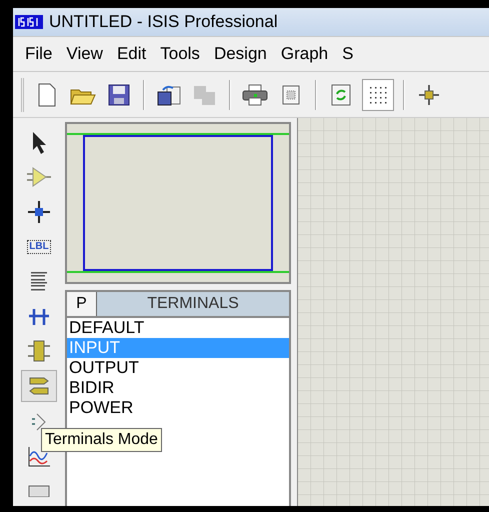 Image resolution: width=489 pixels, height=512 pixels. Describe the element at coordinates (193, 304) in the screenshot. I see `selector-title: TERMINALS` at that location.